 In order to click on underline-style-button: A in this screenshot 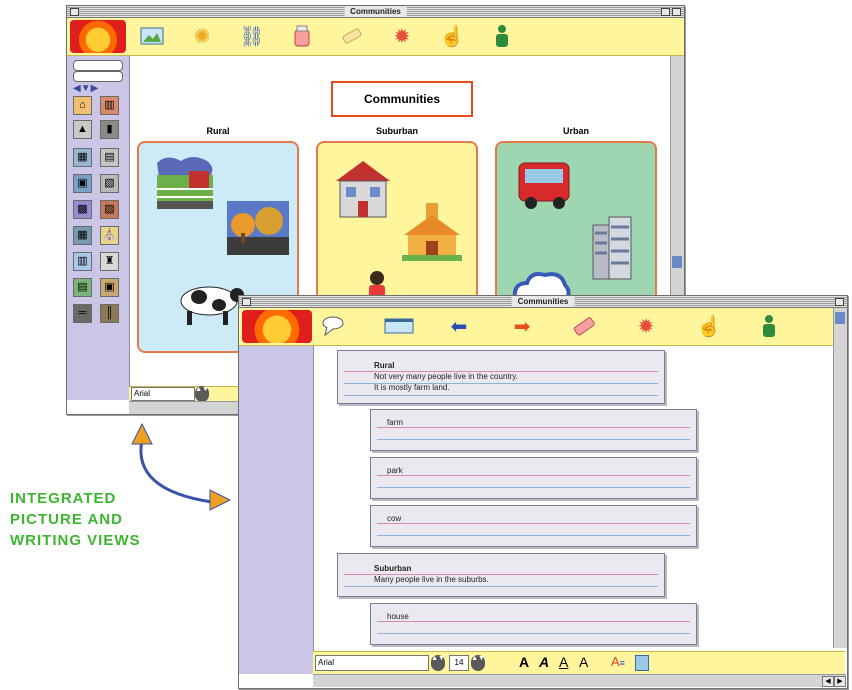, I will do `click(563, 662)`.